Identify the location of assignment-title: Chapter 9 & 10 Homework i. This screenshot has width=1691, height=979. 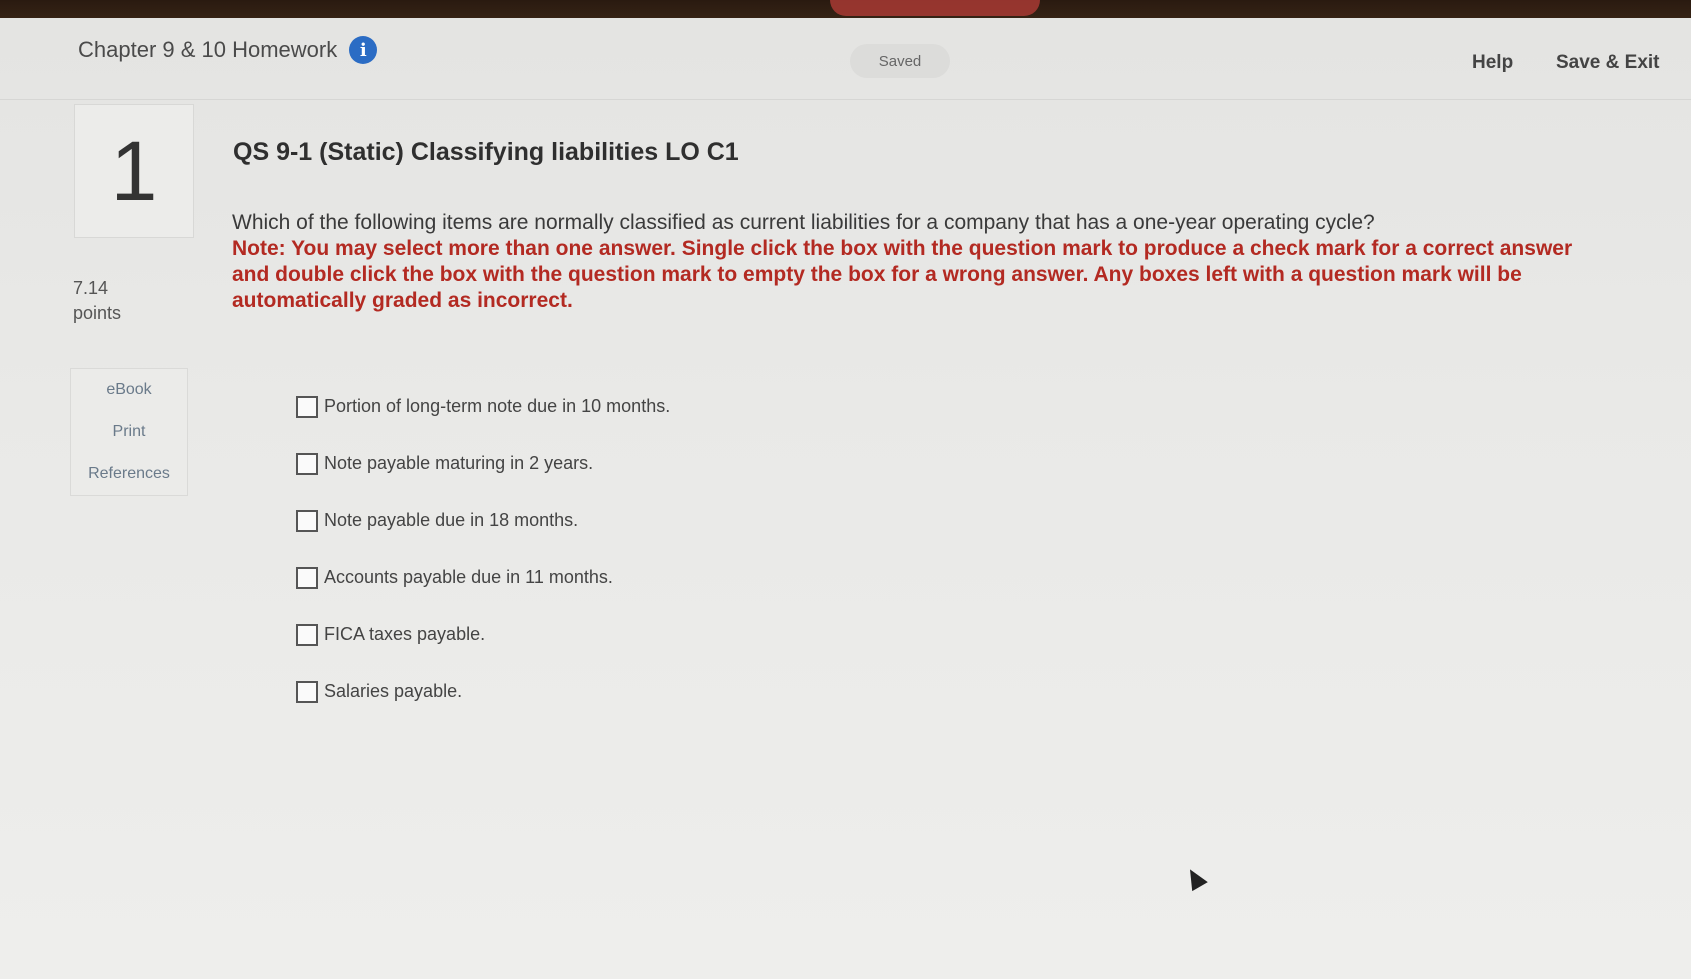
(228, 50).